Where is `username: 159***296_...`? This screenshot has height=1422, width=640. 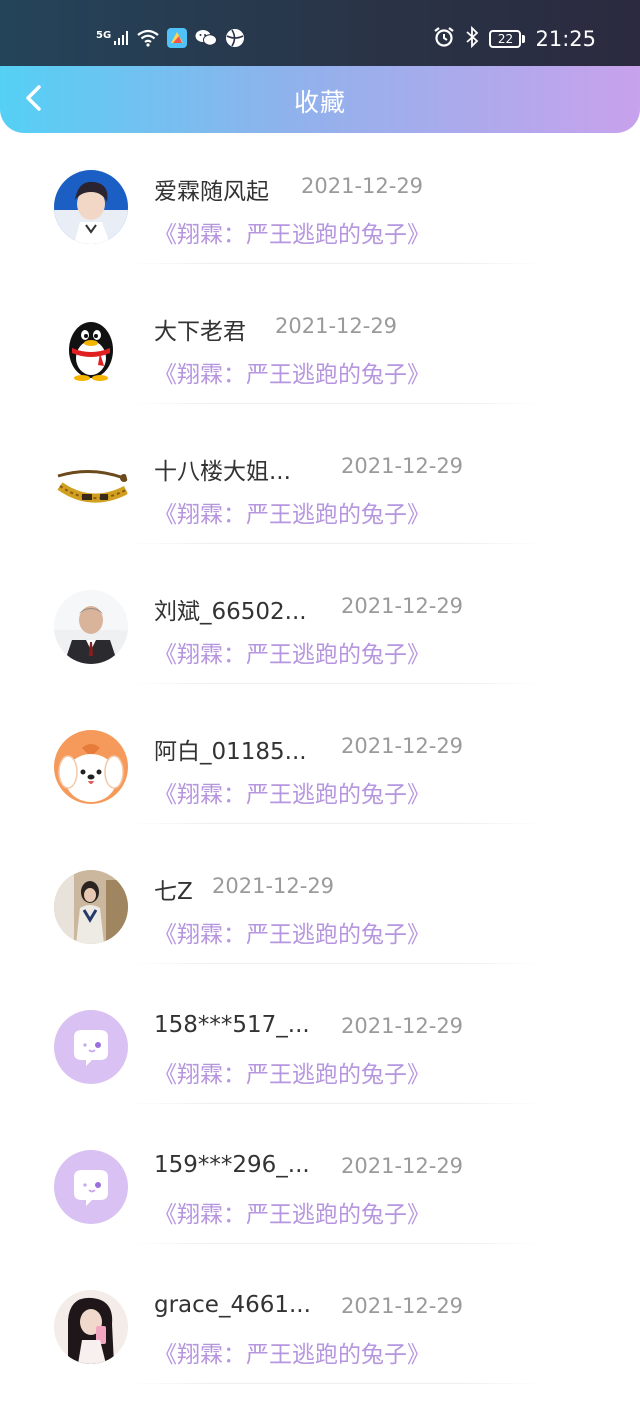
username: 159***296_... is located at coordinates (232, 1165).